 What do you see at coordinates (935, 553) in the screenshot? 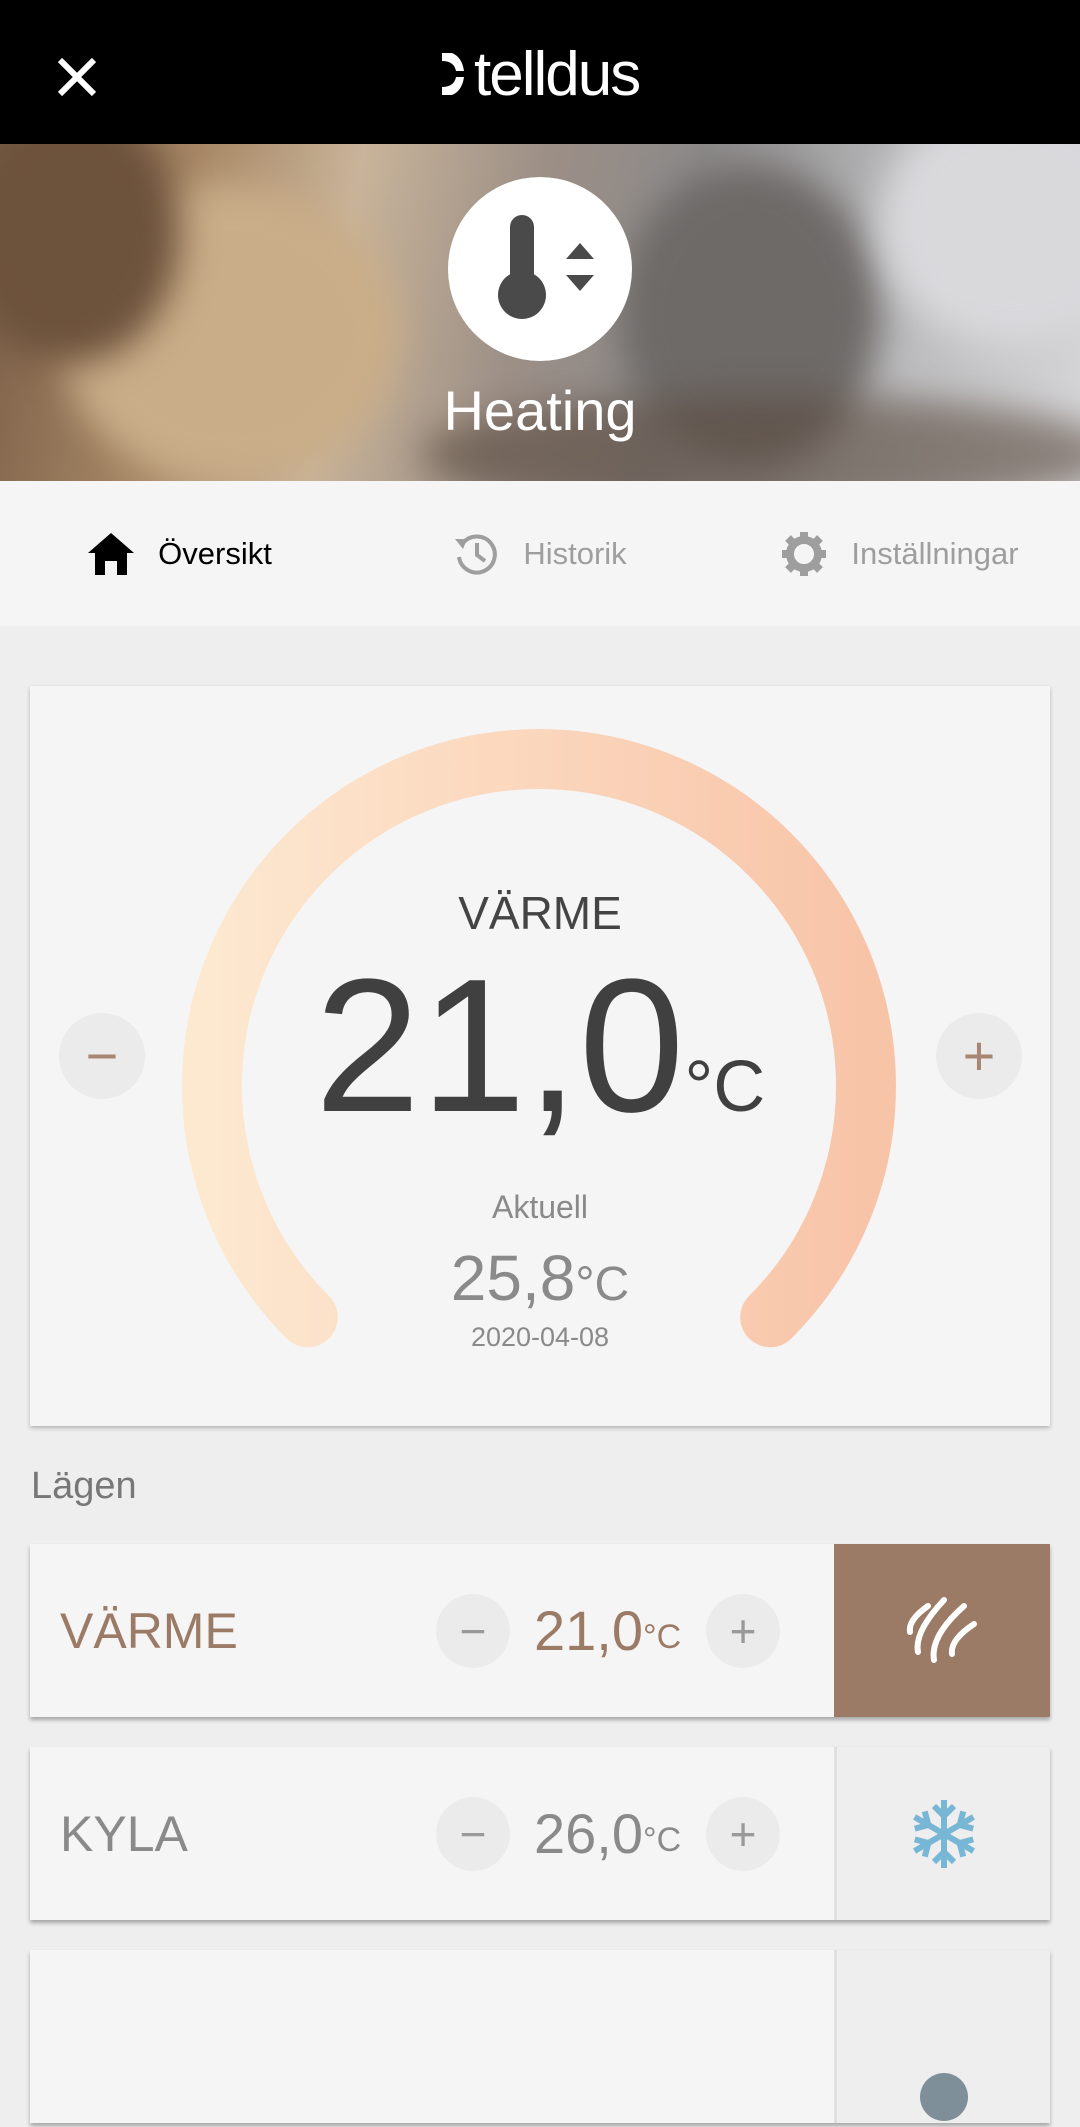
I see `tab-label: Inställningar` at bounding box center [935, 553].